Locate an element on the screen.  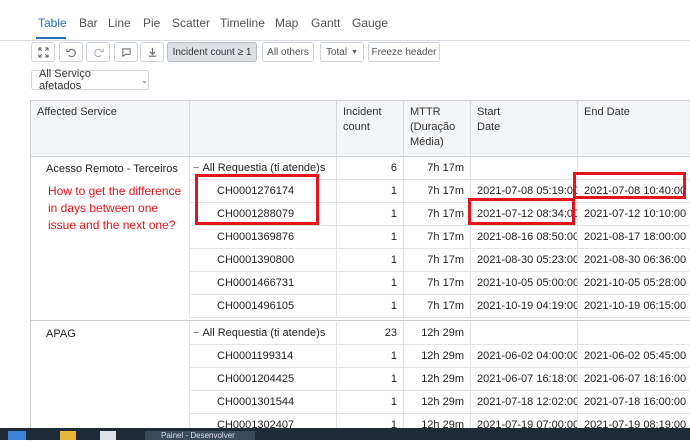
highlight-end-date is located at coordinates (629, 185).